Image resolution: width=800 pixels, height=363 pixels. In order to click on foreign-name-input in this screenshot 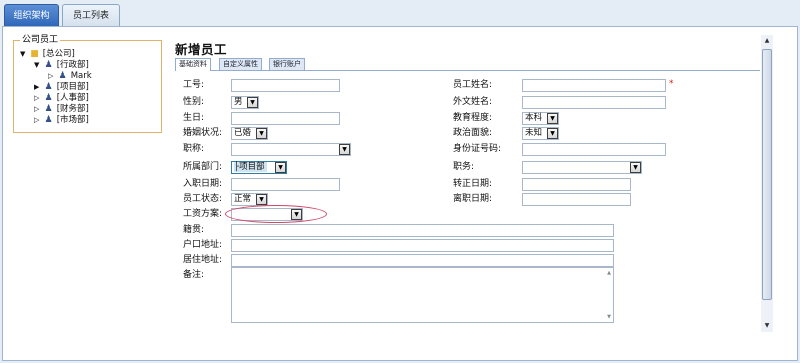, I will do `click(594, 102)`.